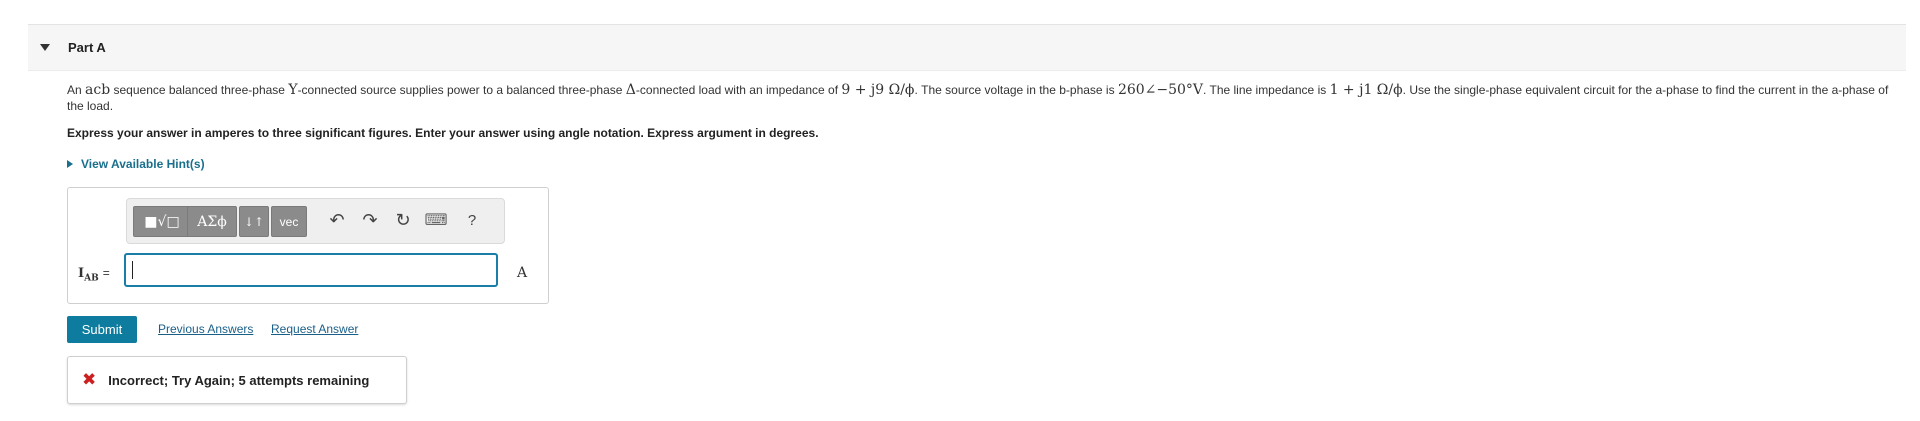 The image size is (1920, 421). I want to click on greek-symbols-button: ΑΣϕ, so click(212, 221).